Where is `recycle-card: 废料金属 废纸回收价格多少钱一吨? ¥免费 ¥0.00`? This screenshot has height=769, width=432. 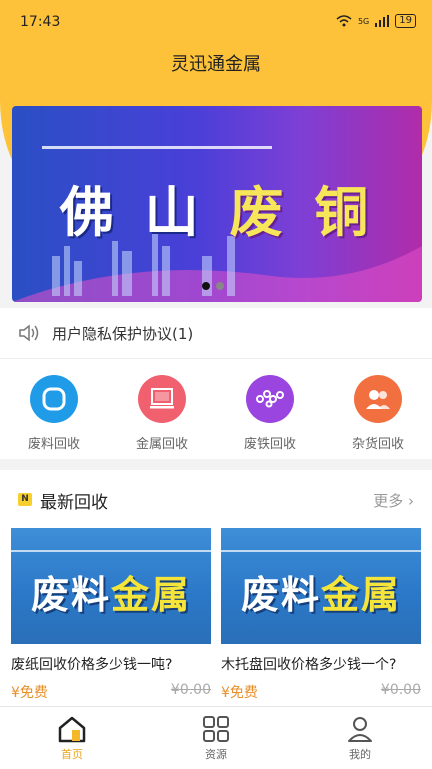 recycle-card: 废料金属 废纸回收价格多少钱一吨? ¥免费 ¥0.00 is located at coordinates (111, 615).